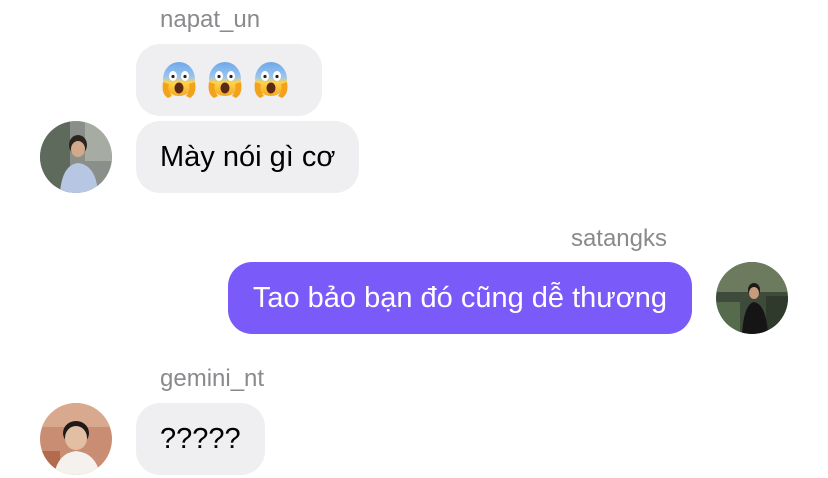 The height and width of the screenshot is (478, 828). I want to click on text-message-bubble: Mày nói gì cơ, so click(248, 157).